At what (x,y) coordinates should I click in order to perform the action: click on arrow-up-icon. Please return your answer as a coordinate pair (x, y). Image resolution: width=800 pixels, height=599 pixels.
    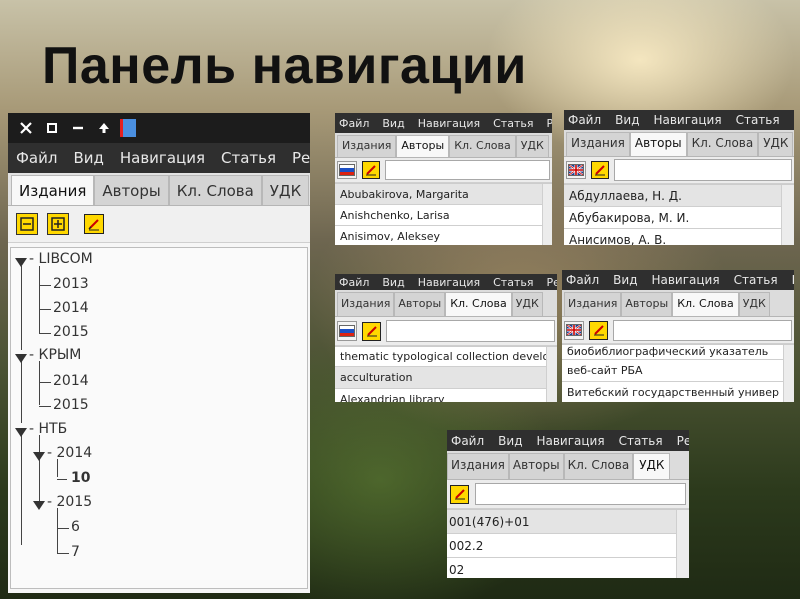
    Looking at the image, I should click on (104, 128).